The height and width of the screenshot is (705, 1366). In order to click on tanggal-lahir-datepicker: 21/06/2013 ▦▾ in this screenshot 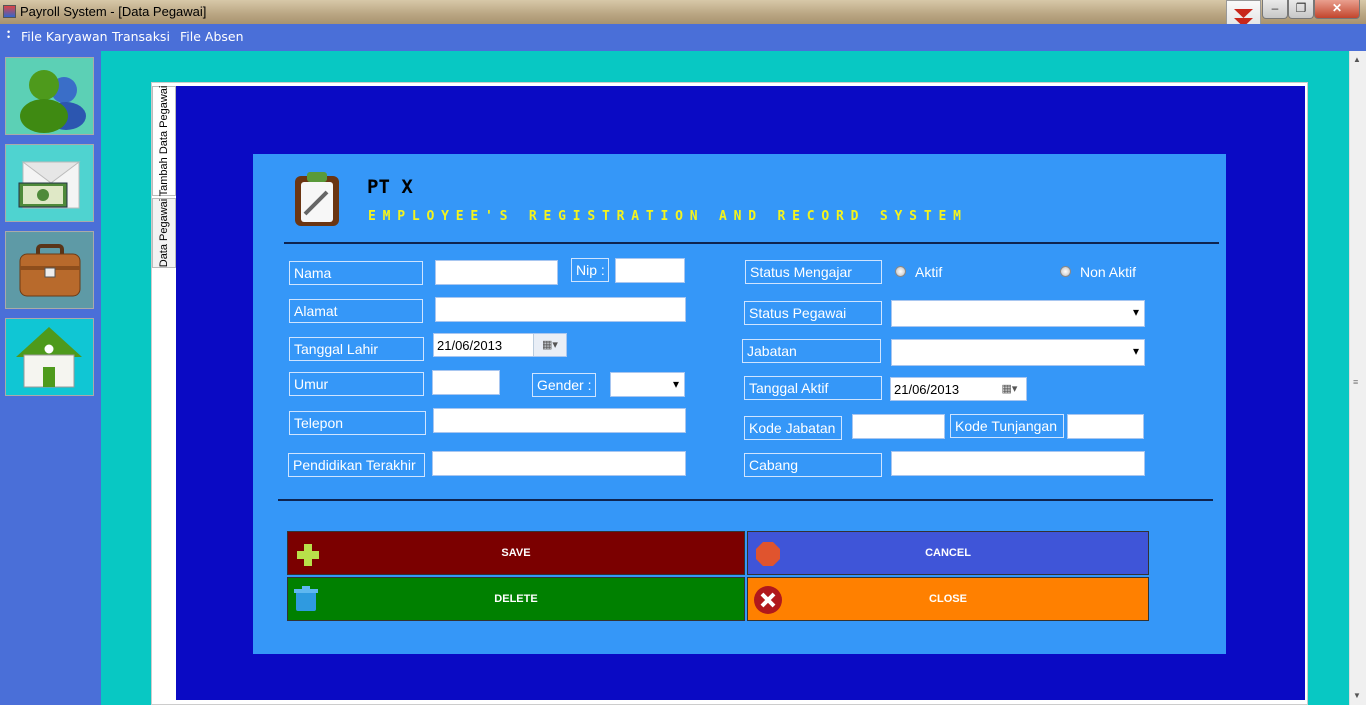, I will do `click(500, 345)`.